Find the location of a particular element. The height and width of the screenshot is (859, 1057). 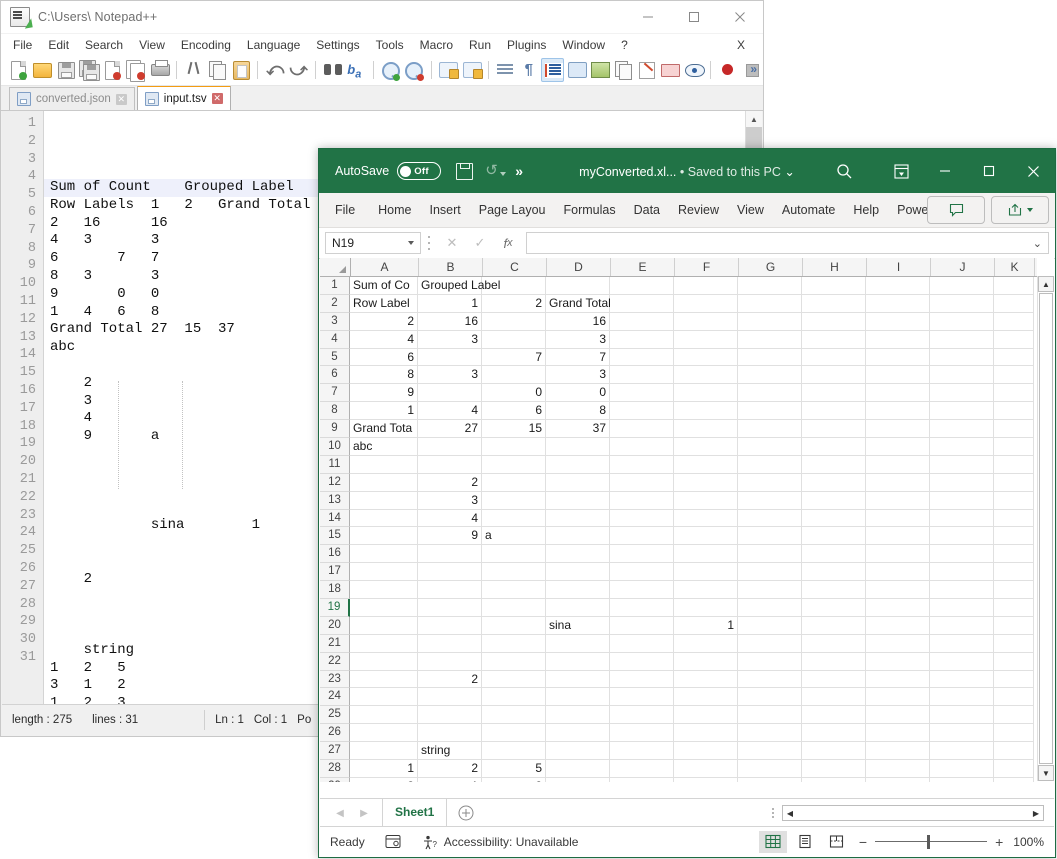

cell-K3 is located at coordinates (1014, 321).